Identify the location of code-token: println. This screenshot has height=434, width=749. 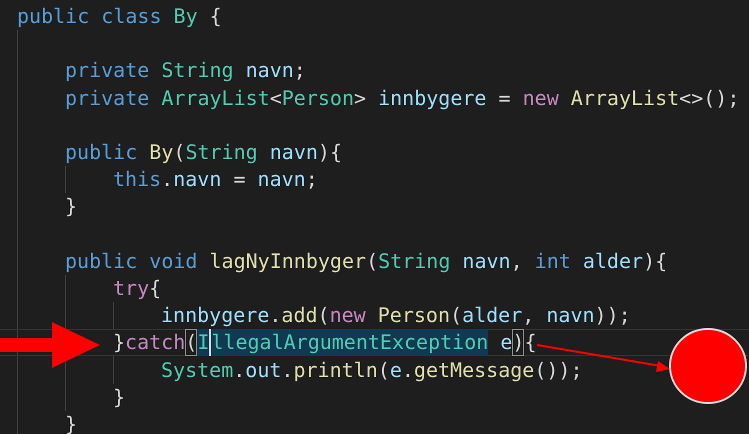
(335, 370).